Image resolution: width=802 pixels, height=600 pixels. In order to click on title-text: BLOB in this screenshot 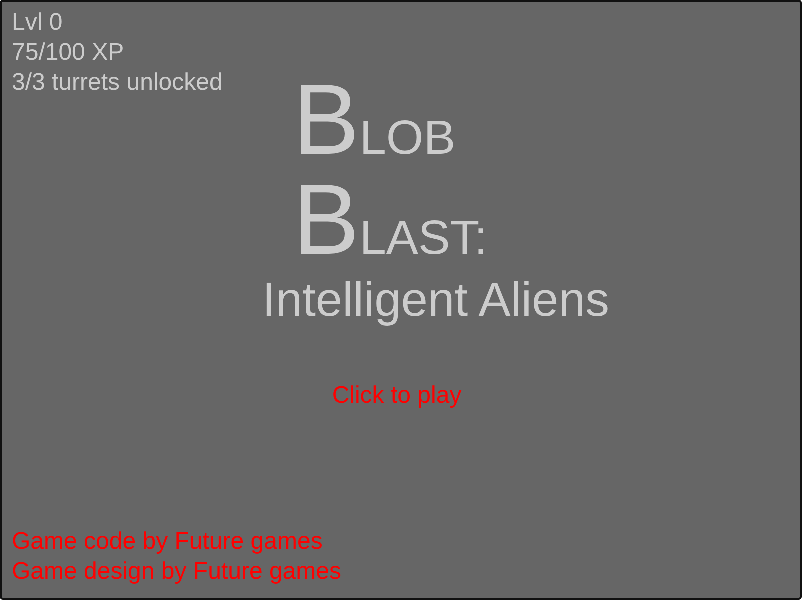, I will do `click(374, 120)`.